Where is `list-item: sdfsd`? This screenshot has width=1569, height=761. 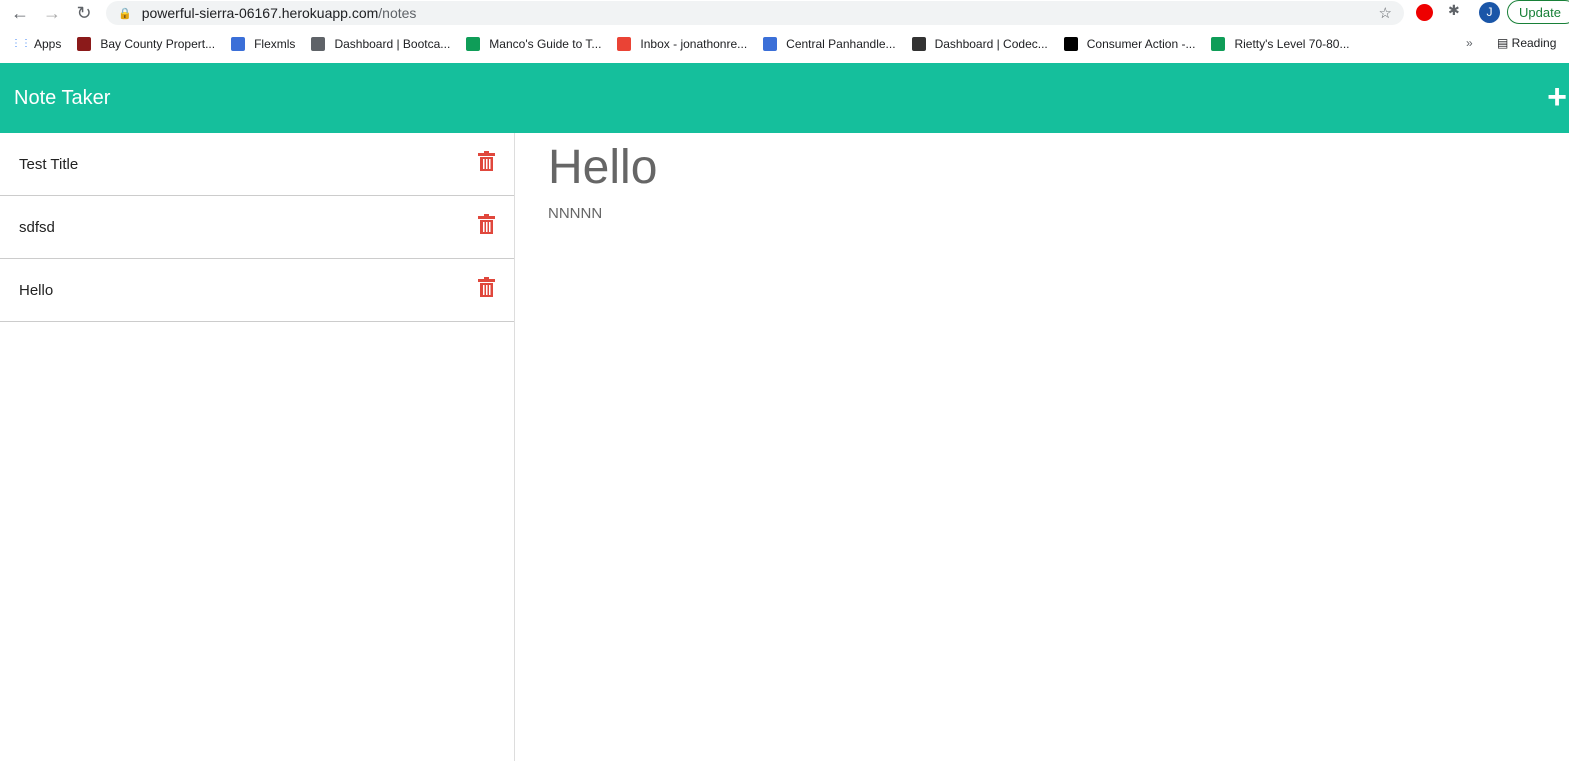
list-item: sdfsd is located at coordinates (257, 227).